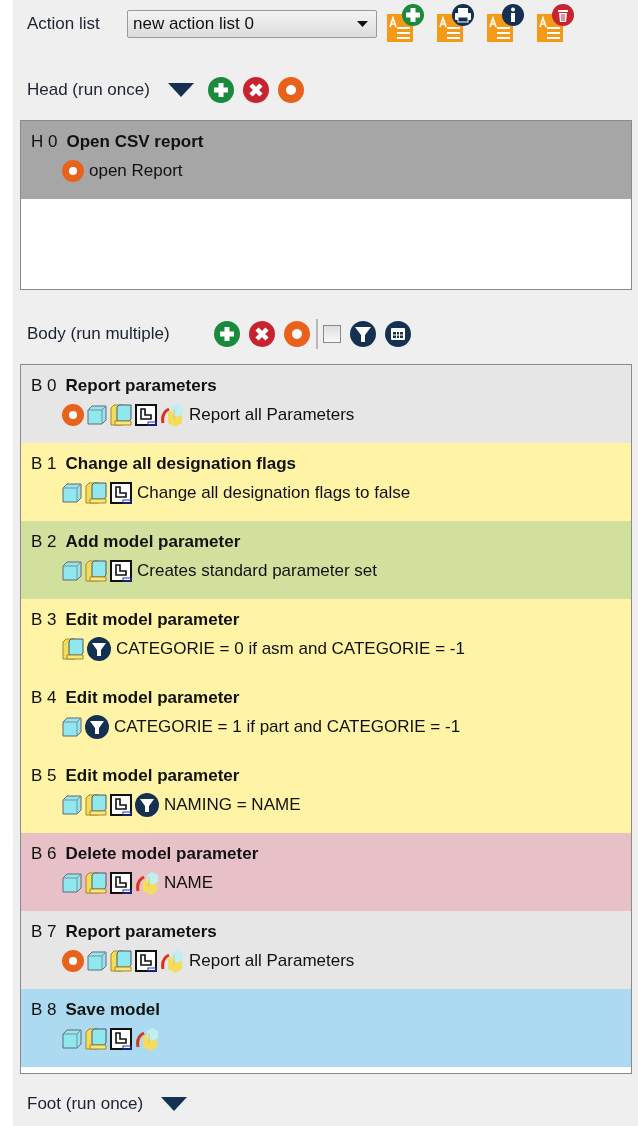 This screenshot has height=1126, width=638. I want to click on action-list-label: Action list, so click(63, 24).